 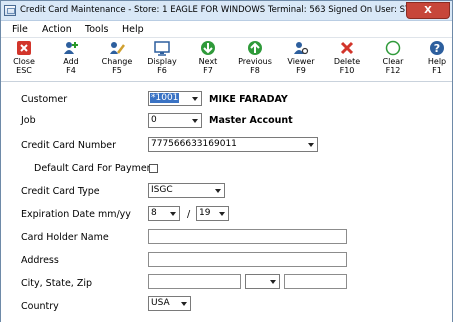 I want to click on help-button-key: F1, so click(x=437, y=70).